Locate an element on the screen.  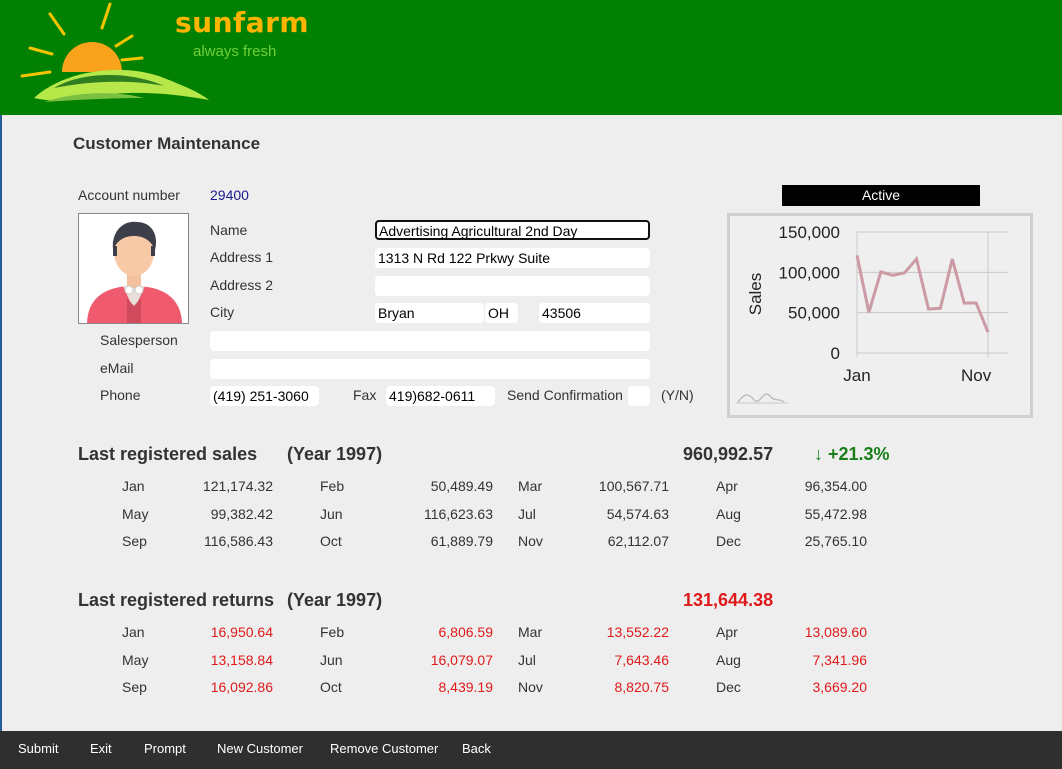
returns-month-value: 13,552.22 is located at coordinates (637, 632).